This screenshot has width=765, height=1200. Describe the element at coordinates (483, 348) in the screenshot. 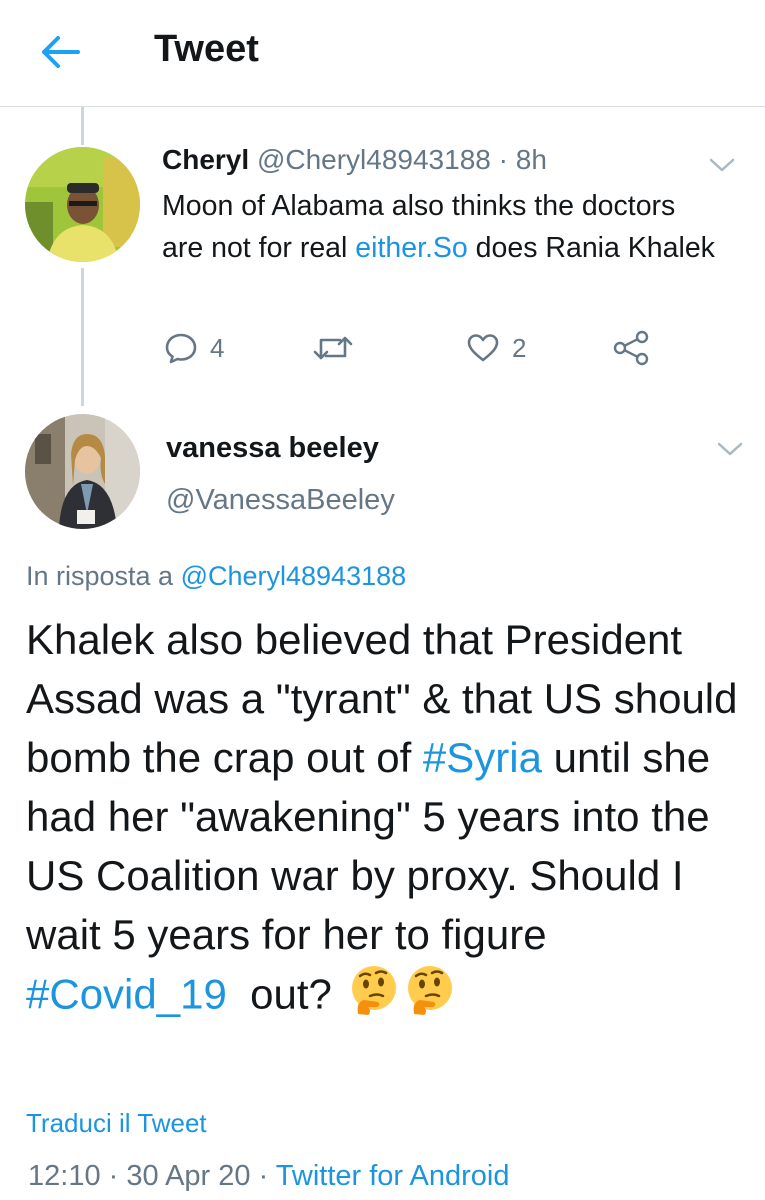

I see `heart-icon` at that location.